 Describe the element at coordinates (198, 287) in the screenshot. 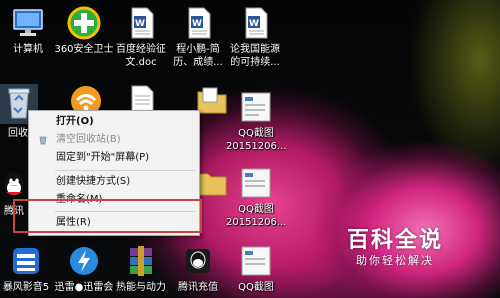

I see `icon-label: 腾讯充值` at that location.